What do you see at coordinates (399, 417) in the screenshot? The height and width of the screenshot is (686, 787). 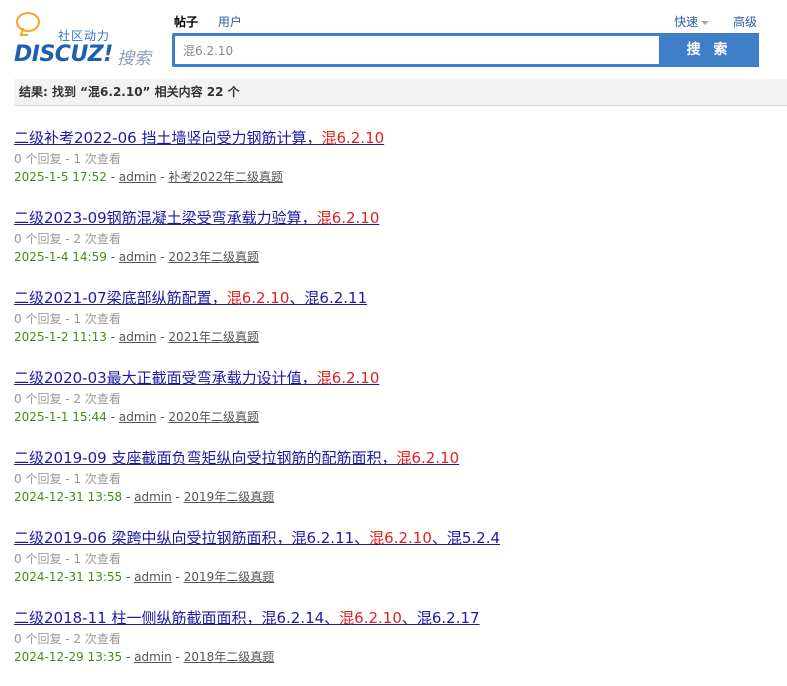 I see `result-meta: 2025-1-1 15:44 - admin - 2020年二级真题` at bounding box center [399, 417].